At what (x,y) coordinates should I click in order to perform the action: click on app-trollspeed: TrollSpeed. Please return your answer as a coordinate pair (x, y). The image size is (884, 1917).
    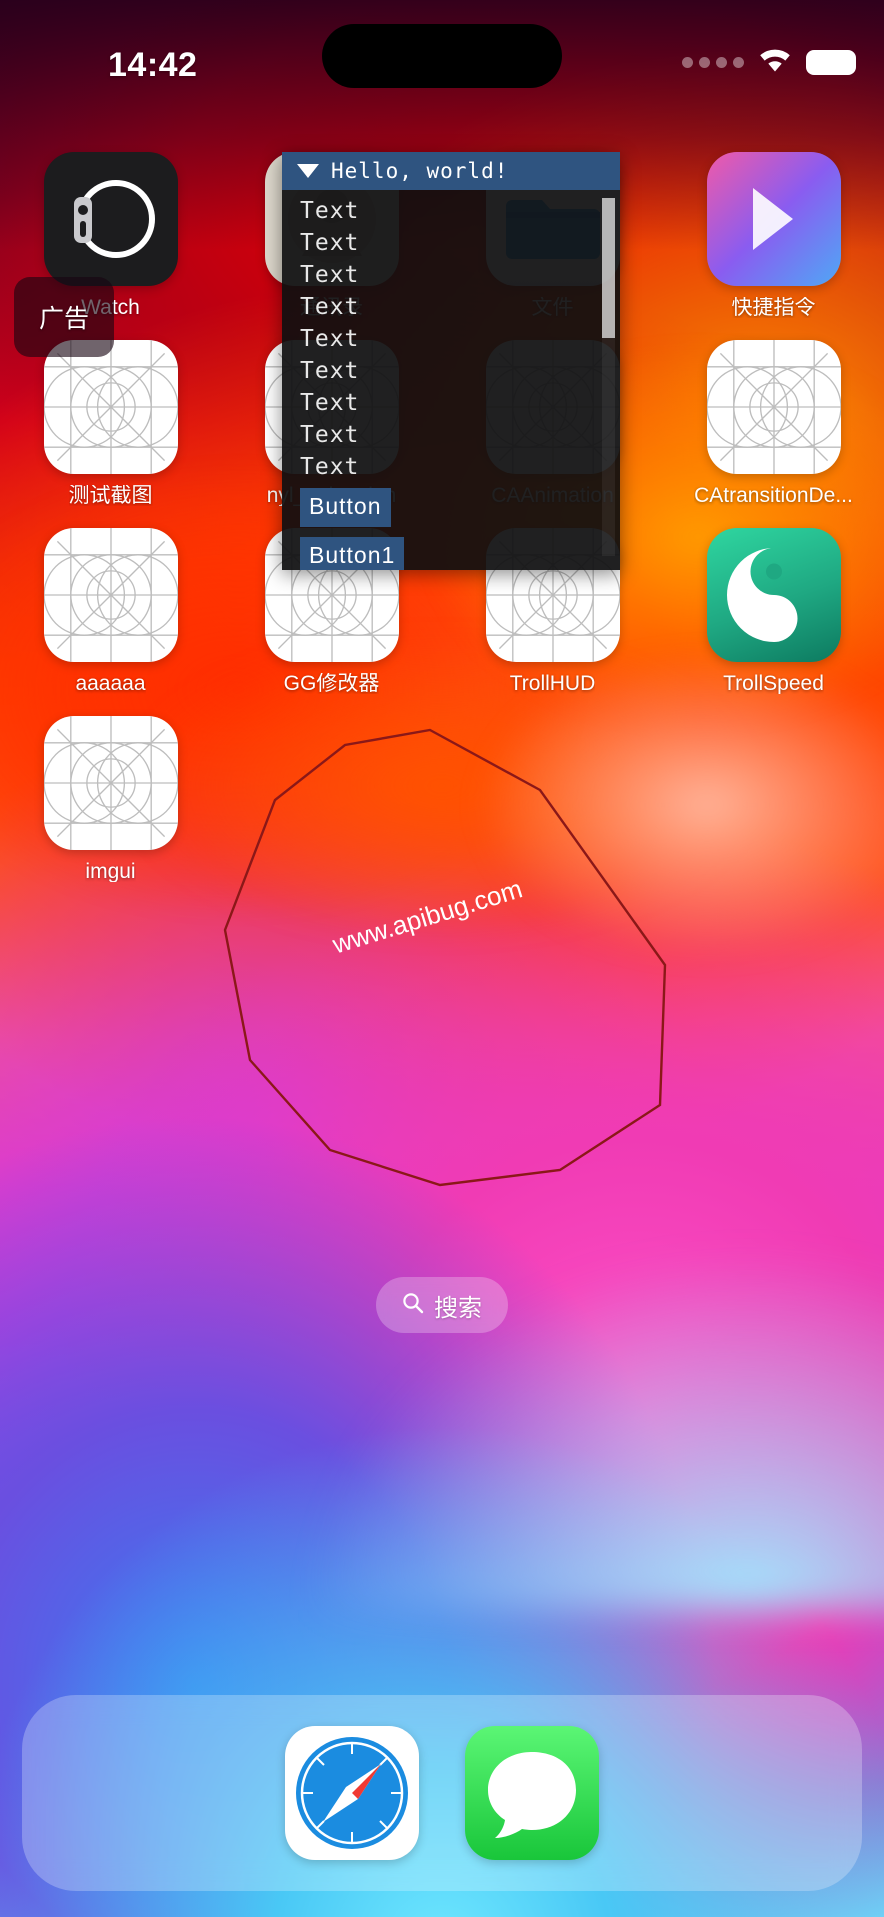
    Looking at the image, I should click on (773, 611).